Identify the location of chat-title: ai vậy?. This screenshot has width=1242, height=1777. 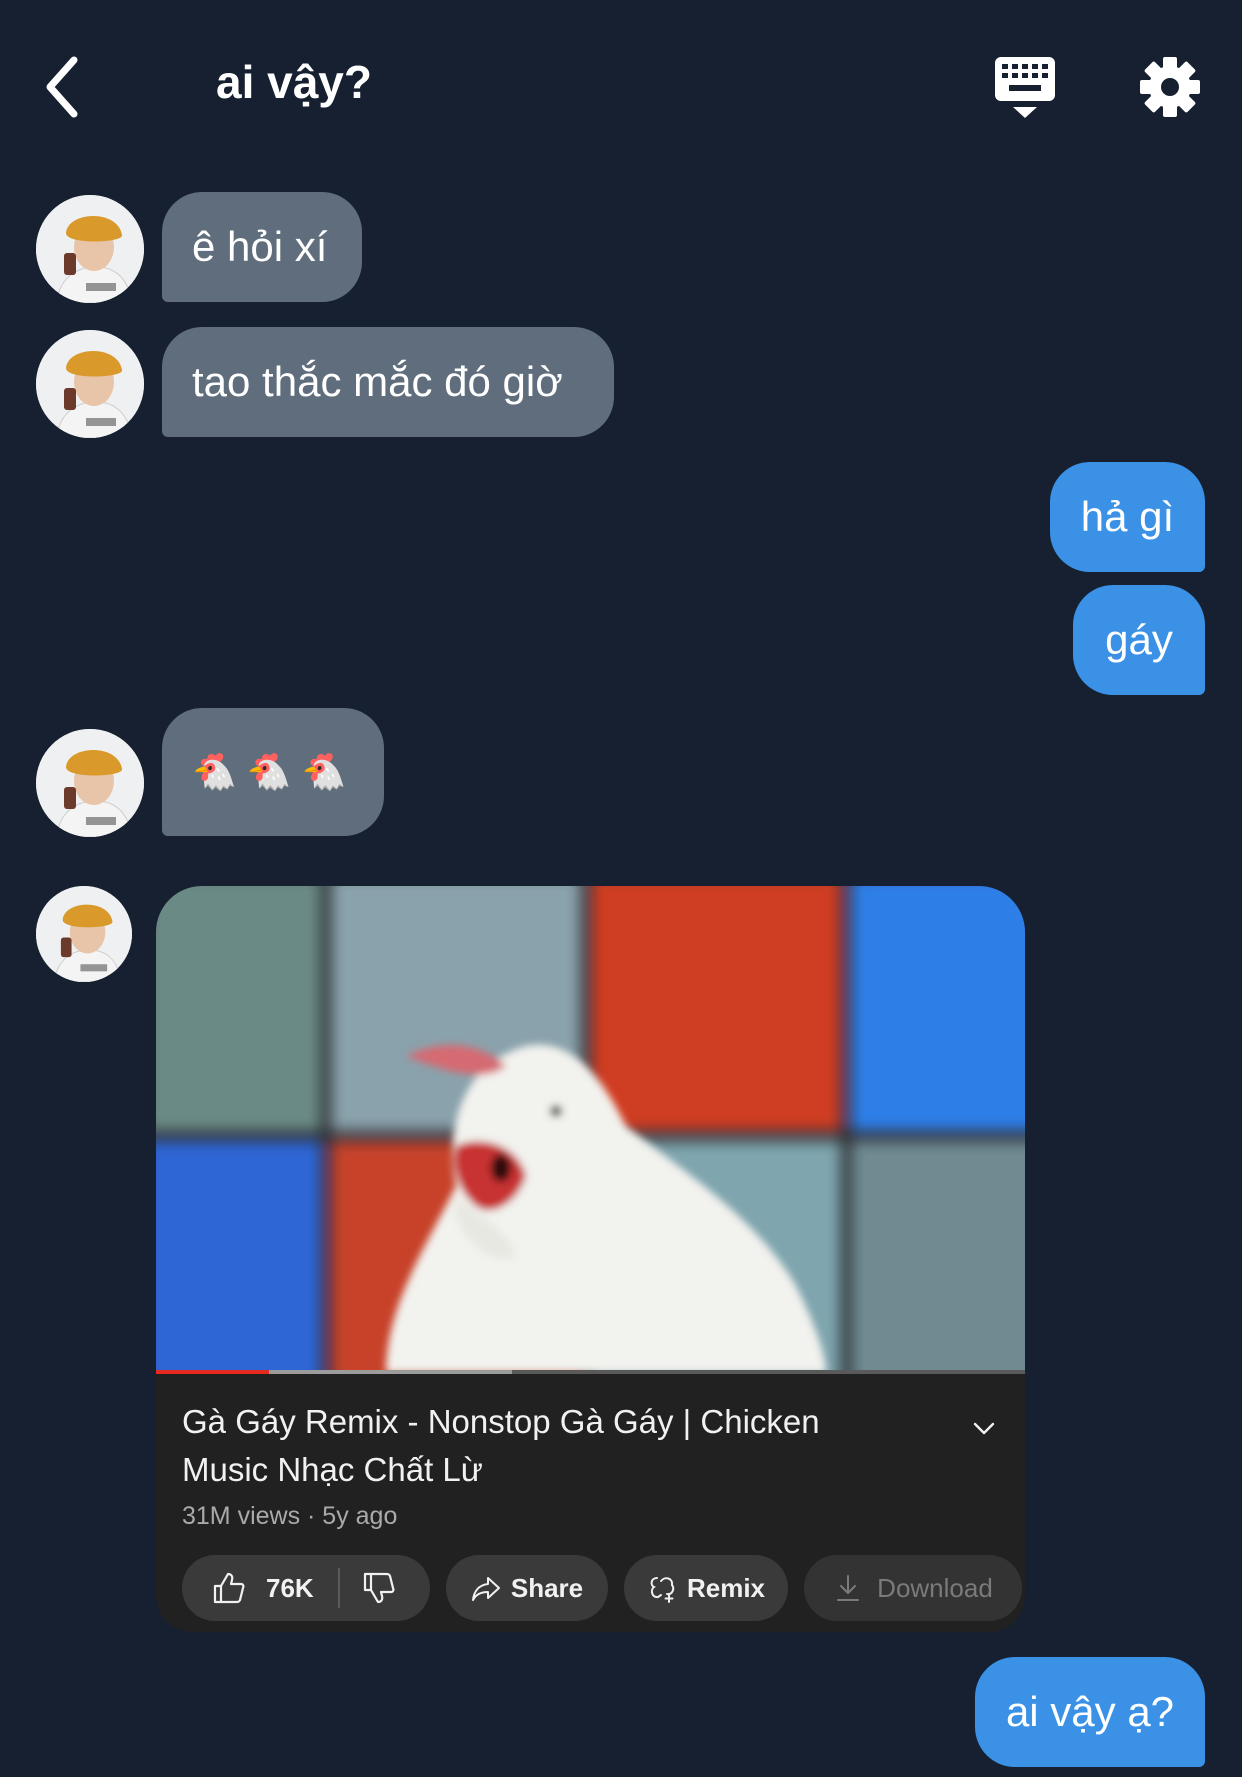
(294, 82).